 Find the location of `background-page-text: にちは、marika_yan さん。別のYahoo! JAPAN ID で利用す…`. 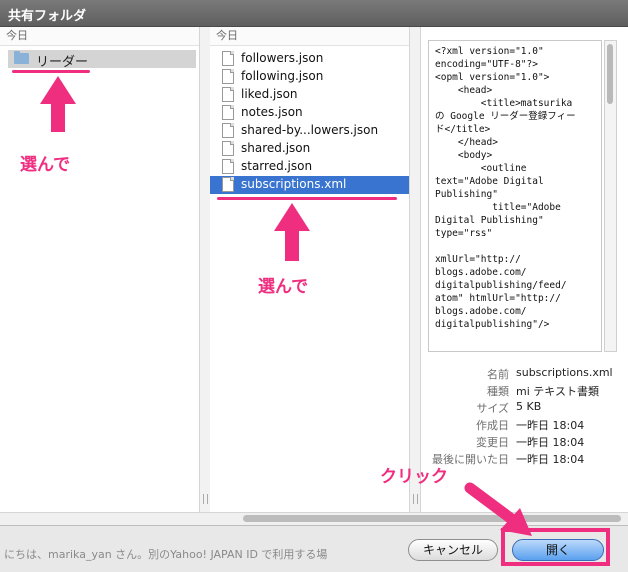

background-page-text: にちは、marika_yan さん。別のYahoo! JAPAN ID で利用す… is located at coordinates (166, 554).